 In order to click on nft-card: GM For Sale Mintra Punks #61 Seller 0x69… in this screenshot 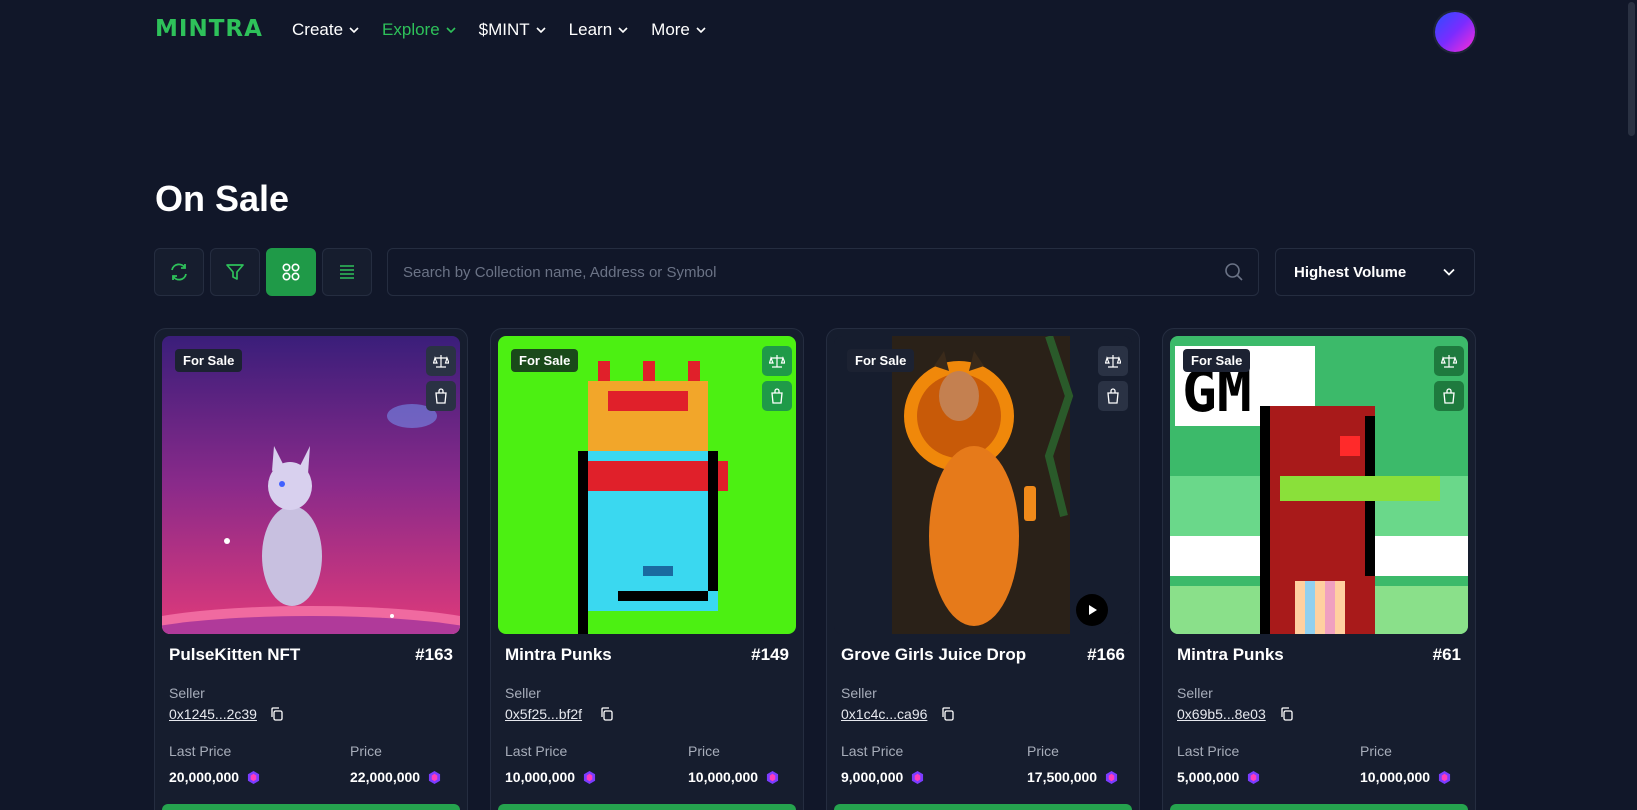, I will do `click(1319, 569)`.